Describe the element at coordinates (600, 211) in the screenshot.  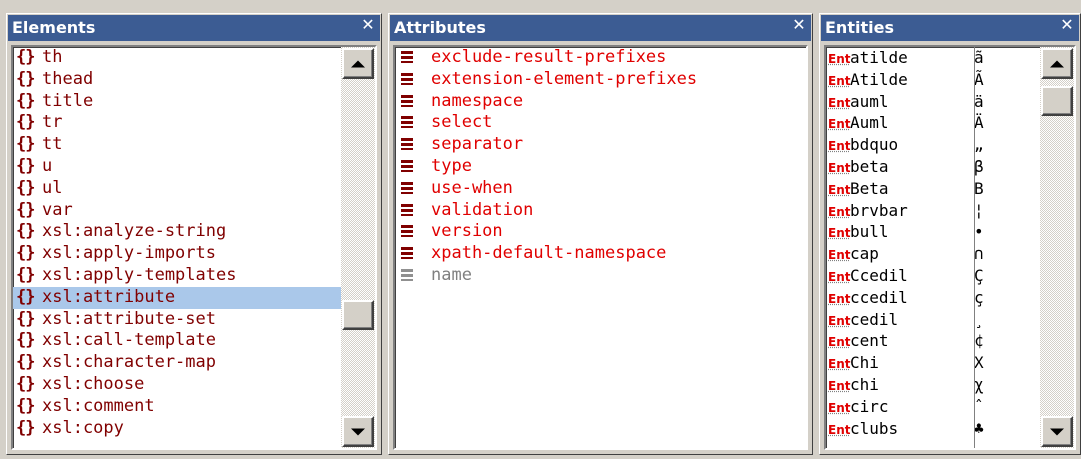
I see `attribute-list-item: validation` at that location.